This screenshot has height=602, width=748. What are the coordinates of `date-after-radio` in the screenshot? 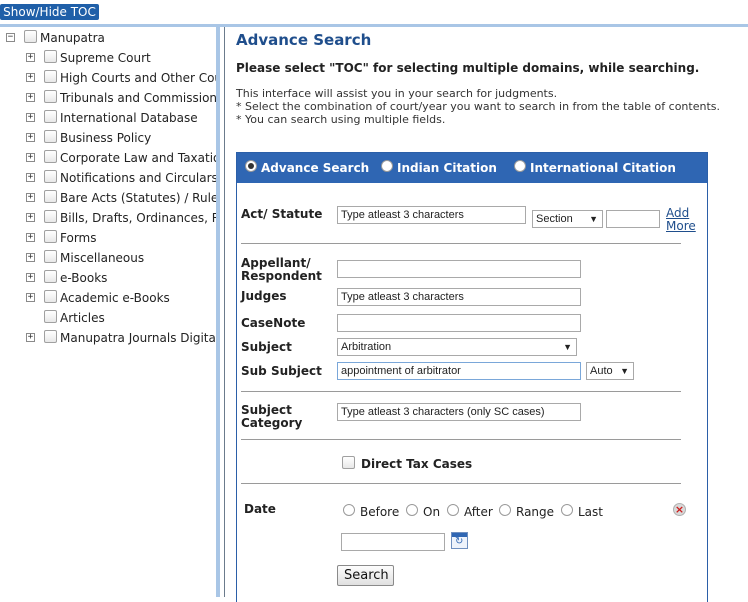 It's located at (453, 510).